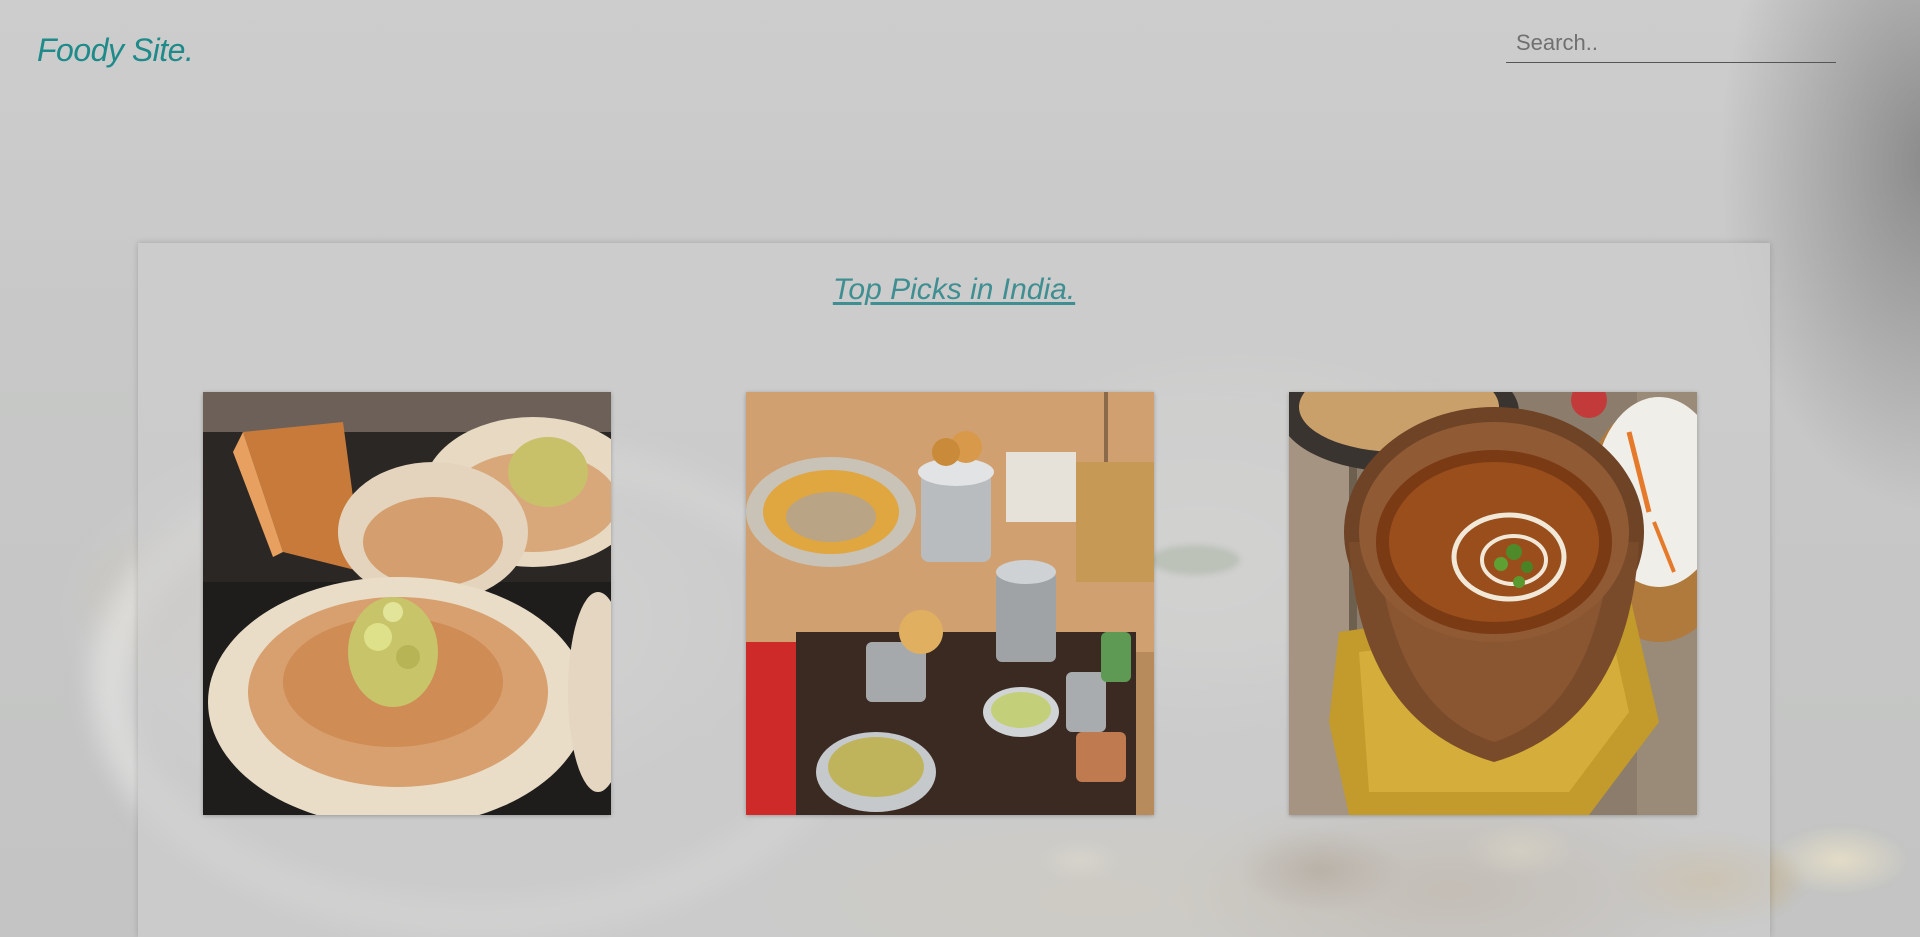  I want to click on food-card-dal, so click(1493, 603).